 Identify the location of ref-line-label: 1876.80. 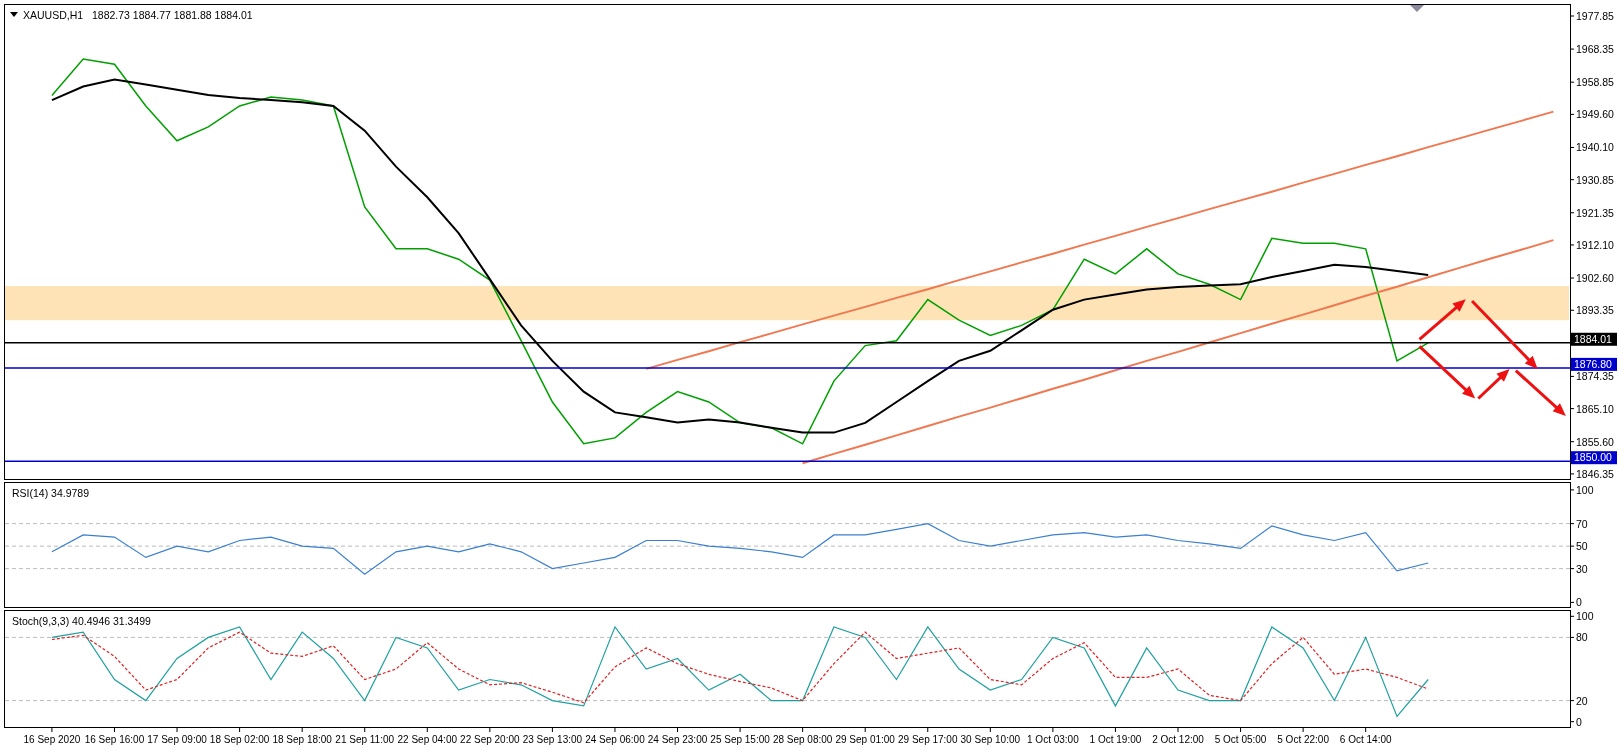
(1593, 363).